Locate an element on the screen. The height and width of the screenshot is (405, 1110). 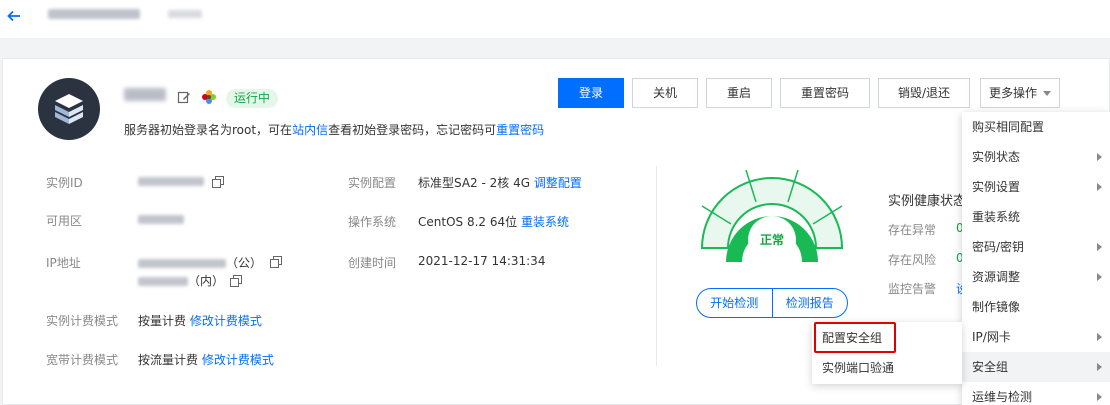
login-button: 登录 is located at coordinates (591, 93).